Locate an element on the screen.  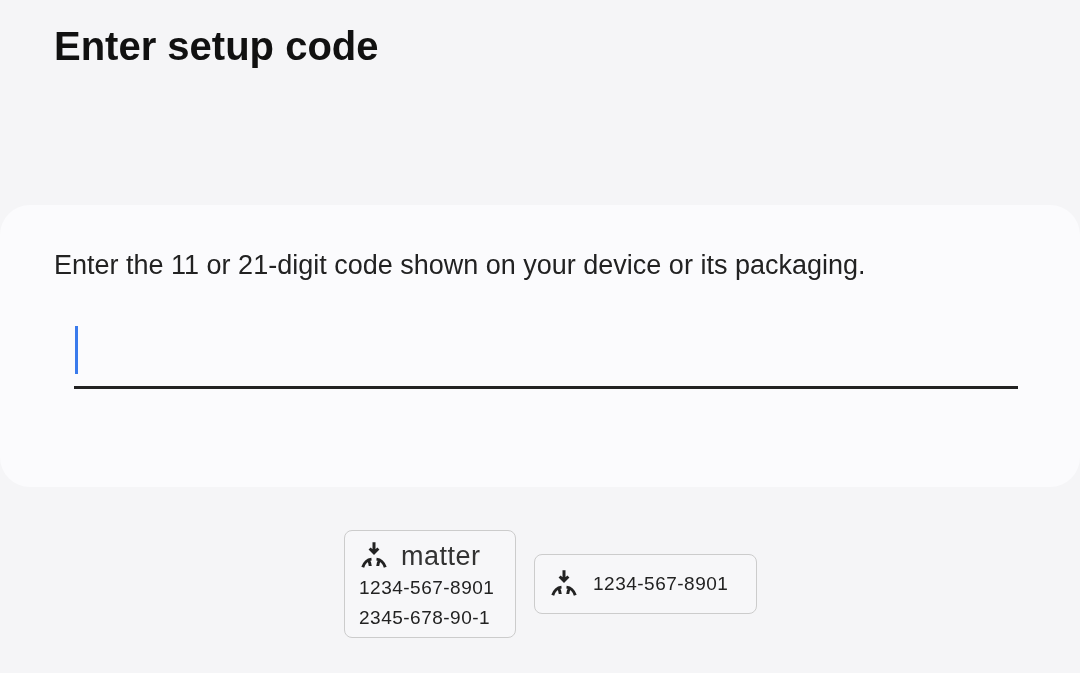
setup-code: 2345-678-90-1 is located at coordinates (425, 618).